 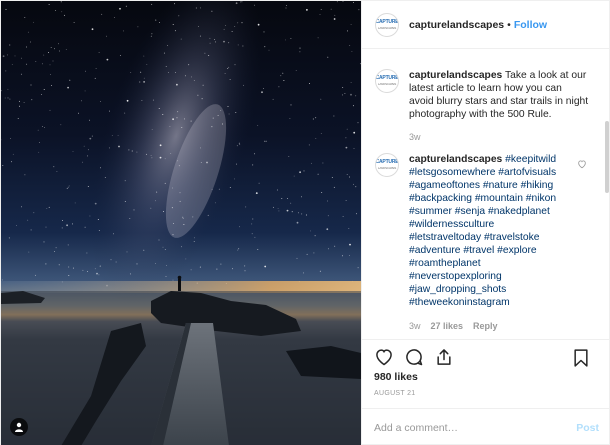 What do you see at coordinates (499, 172) in the screenshot?
I see `hashtag-line: #letsgosomewhere #artofvisuals` at bounding box center [499, 172].